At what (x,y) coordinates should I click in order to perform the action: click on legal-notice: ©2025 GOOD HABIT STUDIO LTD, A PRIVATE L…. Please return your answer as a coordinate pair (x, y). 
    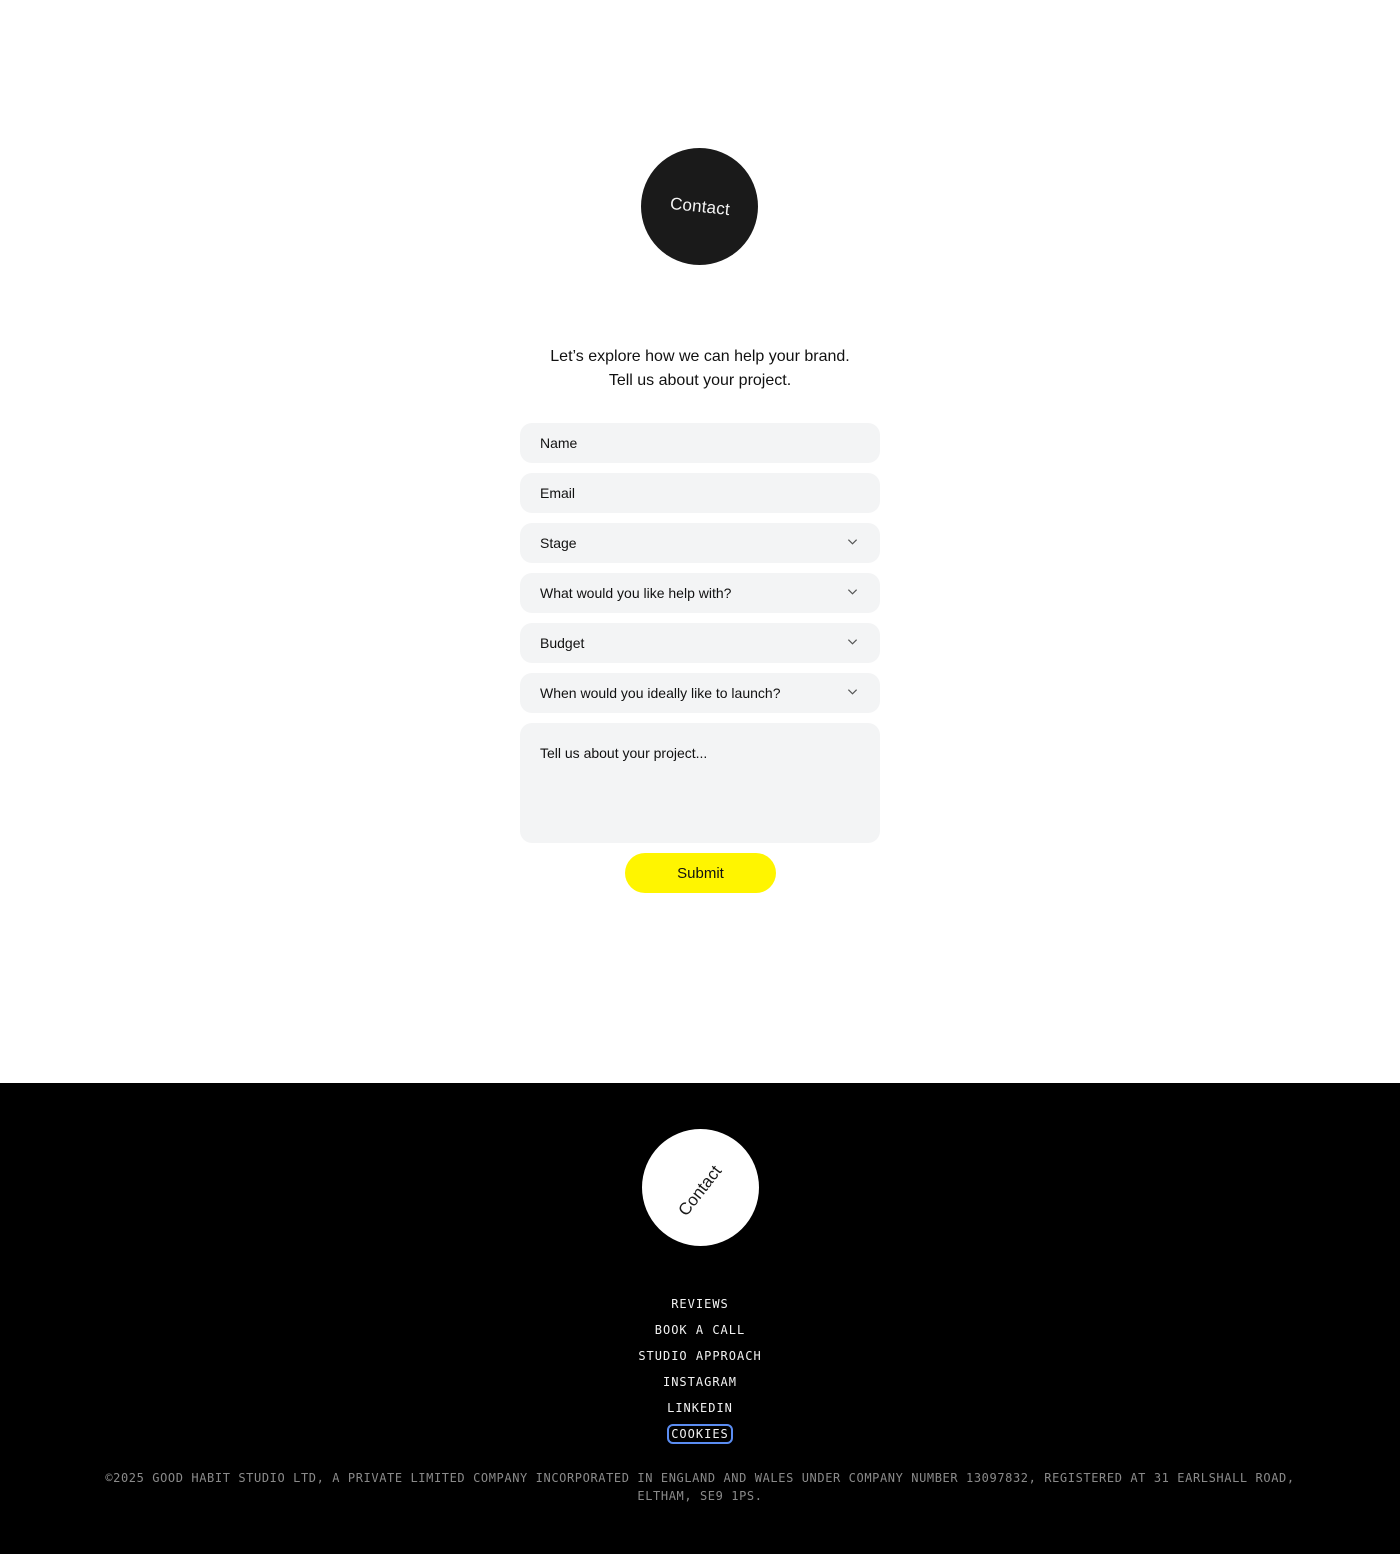
    Looking at the image, I should click on (700, 1487).